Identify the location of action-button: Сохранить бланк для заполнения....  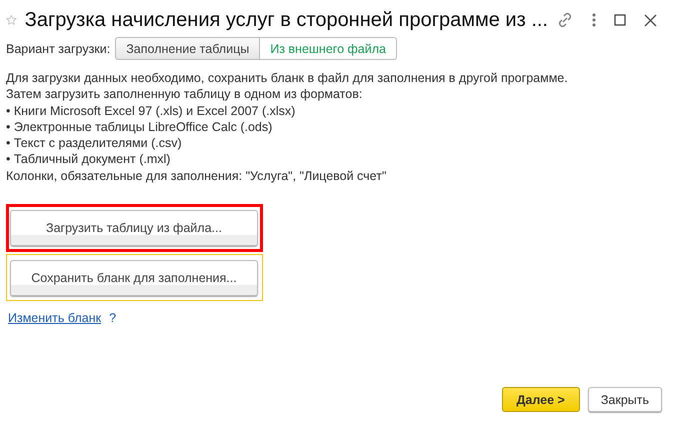
(134, 278).